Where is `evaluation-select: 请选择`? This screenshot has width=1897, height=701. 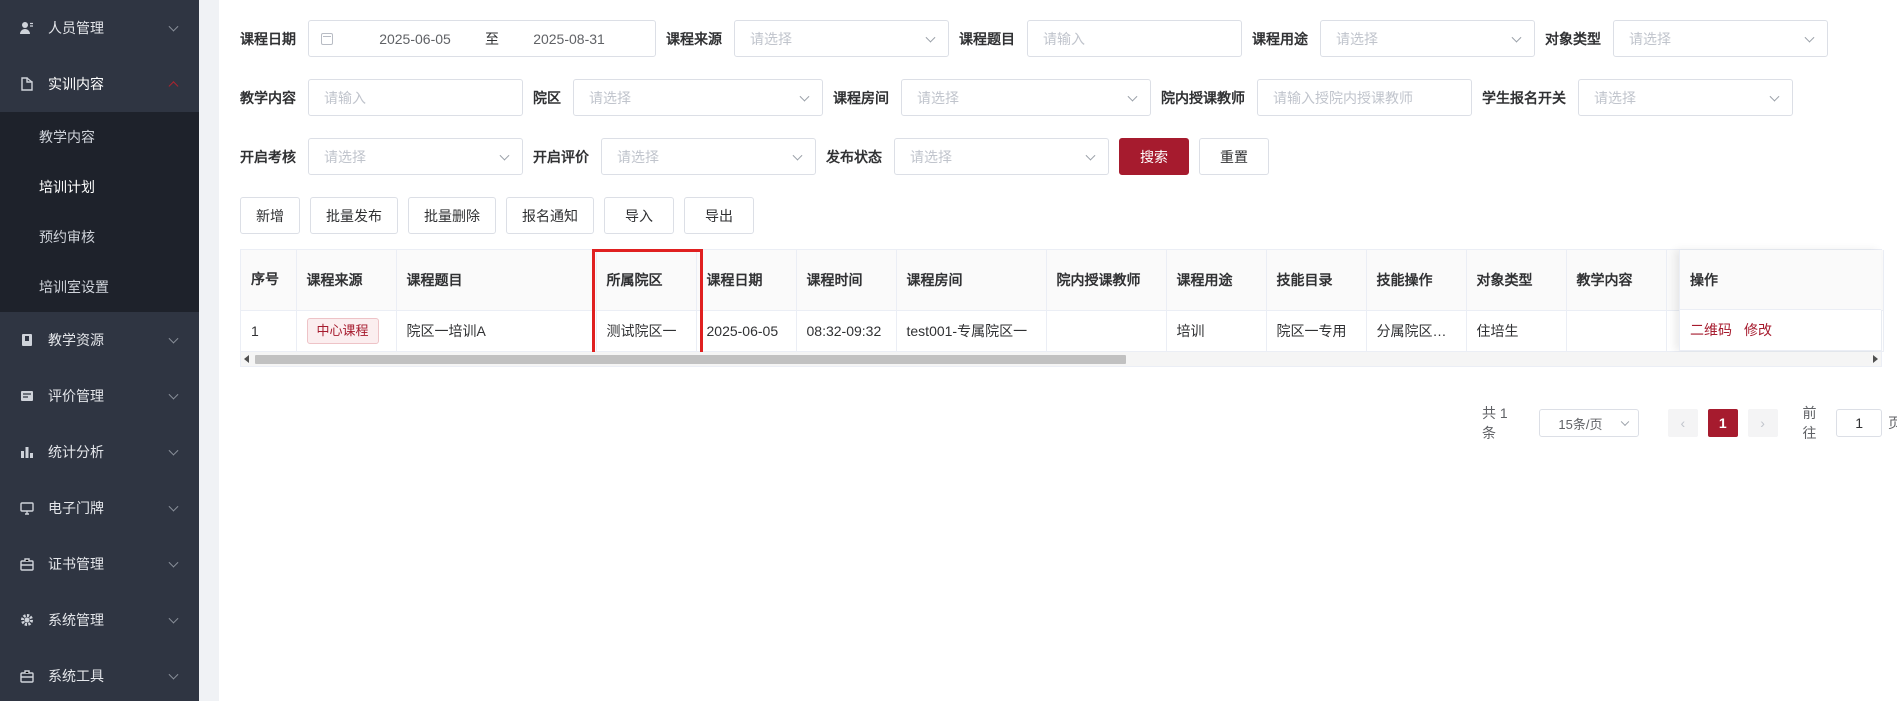 evaluation-select: 请选择 is located at coordinates (708, 156).